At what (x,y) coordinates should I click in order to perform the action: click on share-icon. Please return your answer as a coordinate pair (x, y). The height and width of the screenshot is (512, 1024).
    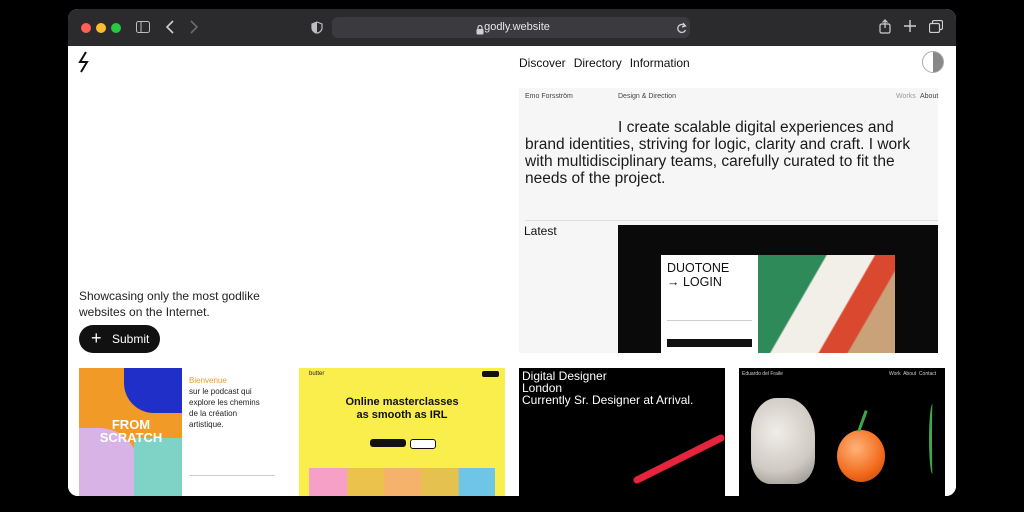
    Looking at the image, I should click on (885, 27).